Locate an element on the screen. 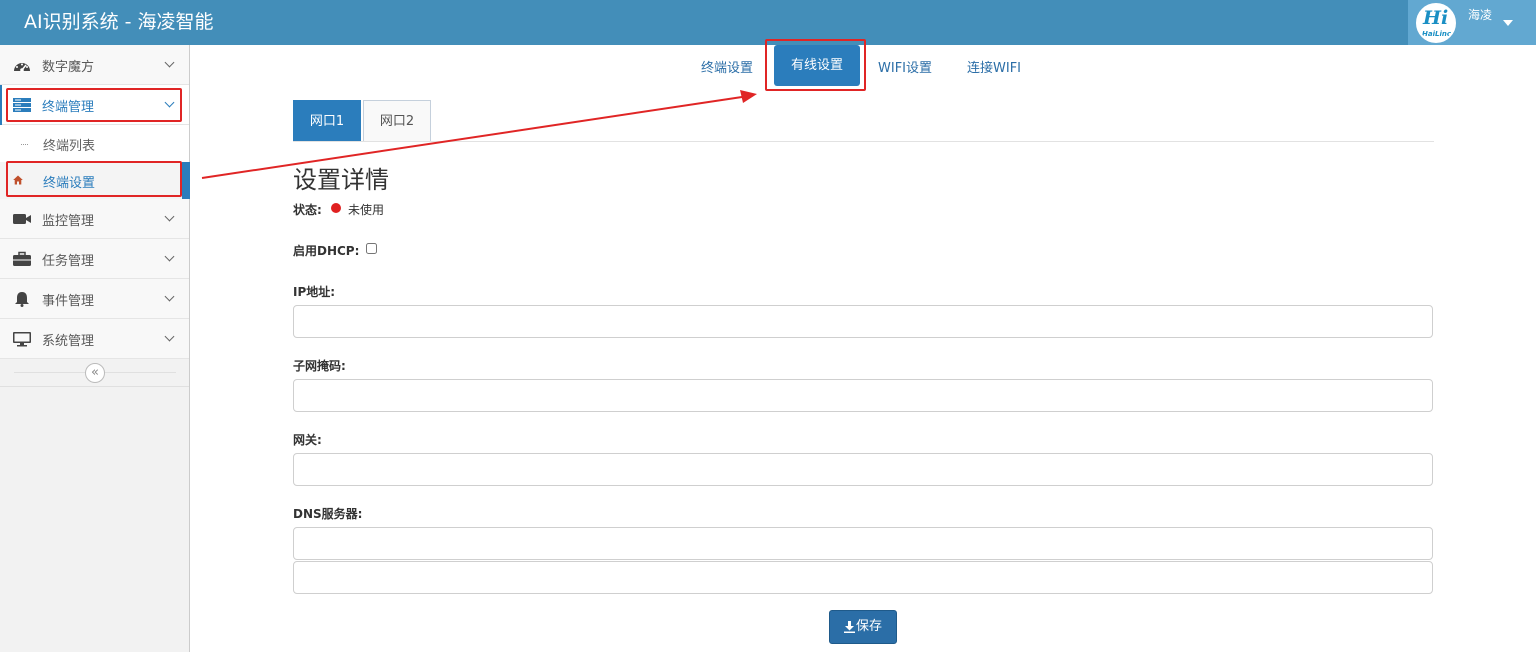  status-label: 状态: is located at coordinates (307, 210).